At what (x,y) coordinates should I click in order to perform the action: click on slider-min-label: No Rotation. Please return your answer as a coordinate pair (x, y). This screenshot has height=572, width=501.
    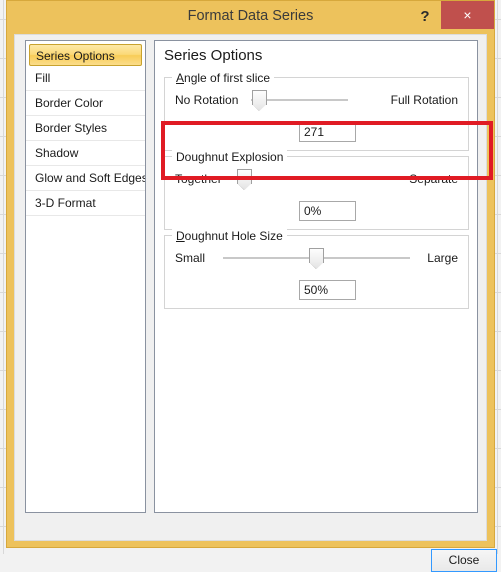
    Looking at the image, I should click on (207, 100).